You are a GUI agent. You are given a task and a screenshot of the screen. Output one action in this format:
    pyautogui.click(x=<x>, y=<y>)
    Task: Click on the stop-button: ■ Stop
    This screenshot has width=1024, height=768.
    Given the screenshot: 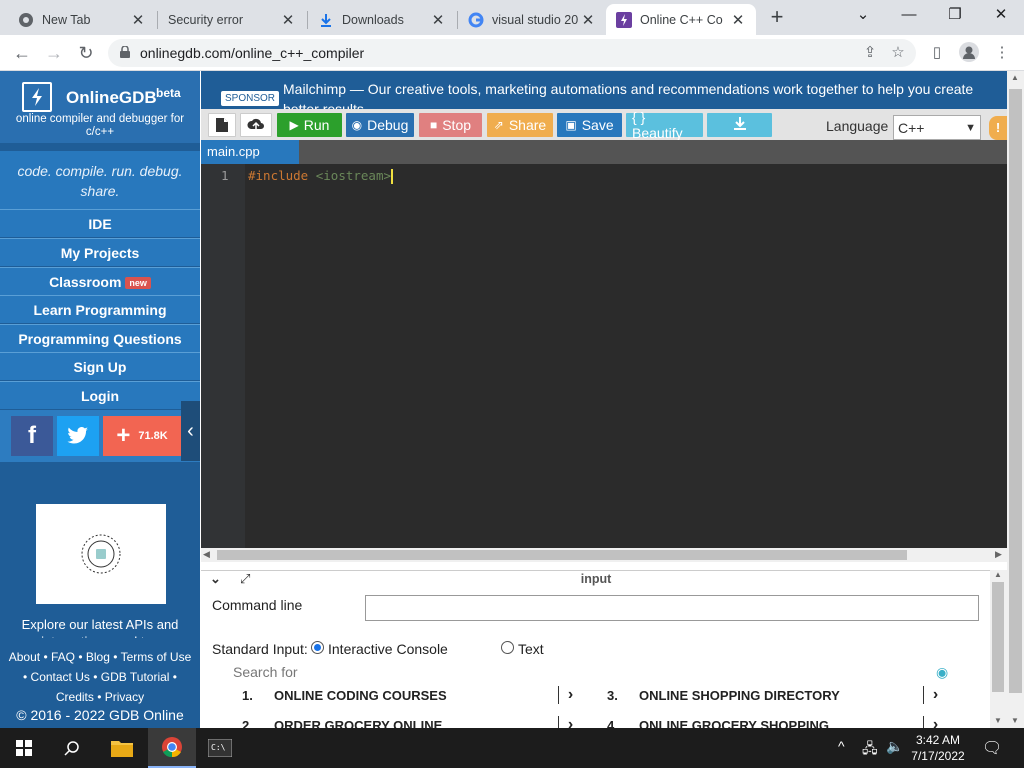 What is the action you would take?
    pyautogui.click(x=450, y=125)
    